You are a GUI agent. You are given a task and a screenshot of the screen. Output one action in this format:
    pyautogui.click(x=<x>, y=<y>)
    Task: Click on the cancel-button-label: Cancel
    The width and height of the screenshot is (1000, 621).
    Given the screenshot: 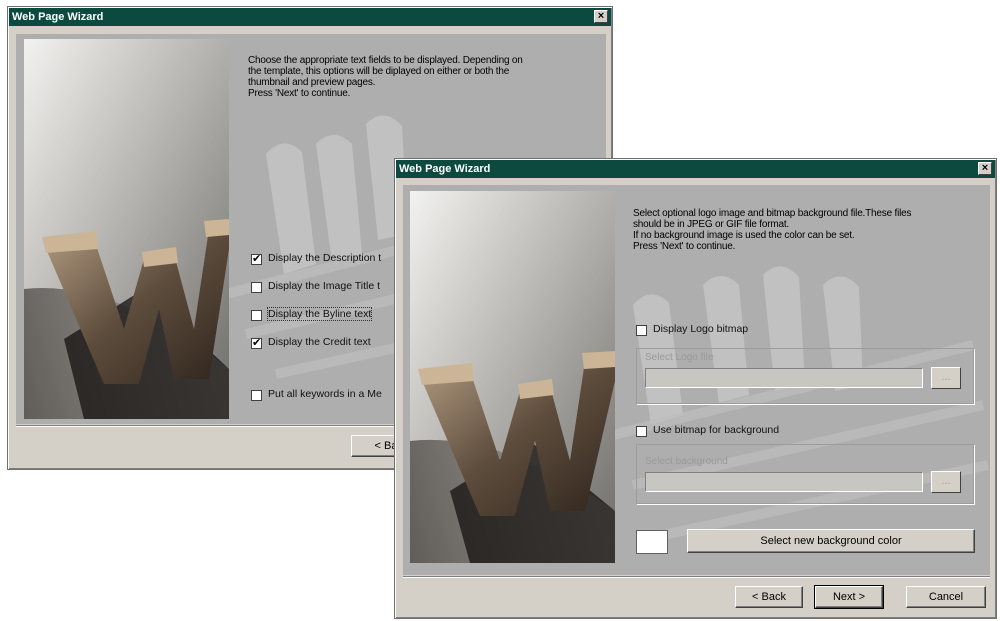 What is the action you would take?
    pyautogui.click(x=946, y=597)
    